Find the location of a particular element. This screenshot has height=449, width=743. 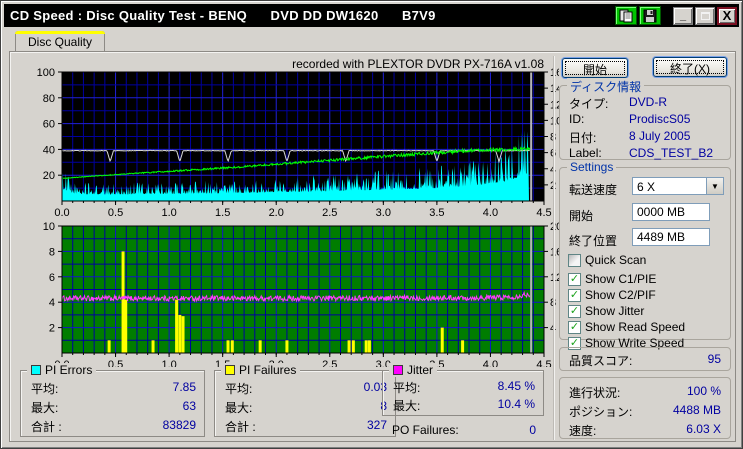

pi-failures-statbox: PI Failures 平均: 0.03 最大: 8 合計 :327 is located at coordinates (305, 400).